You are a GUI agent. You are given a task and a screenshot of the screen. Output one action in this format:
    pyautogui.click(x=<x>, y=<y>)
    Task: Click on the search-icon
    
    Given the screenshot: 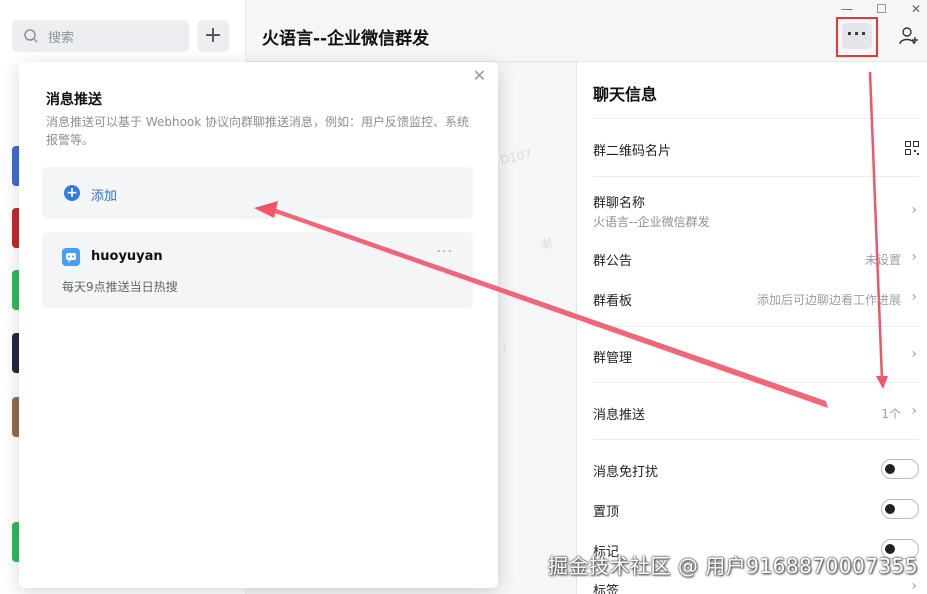 What is the action you would take?
    pyautogui.click(x=31, y=36)
    